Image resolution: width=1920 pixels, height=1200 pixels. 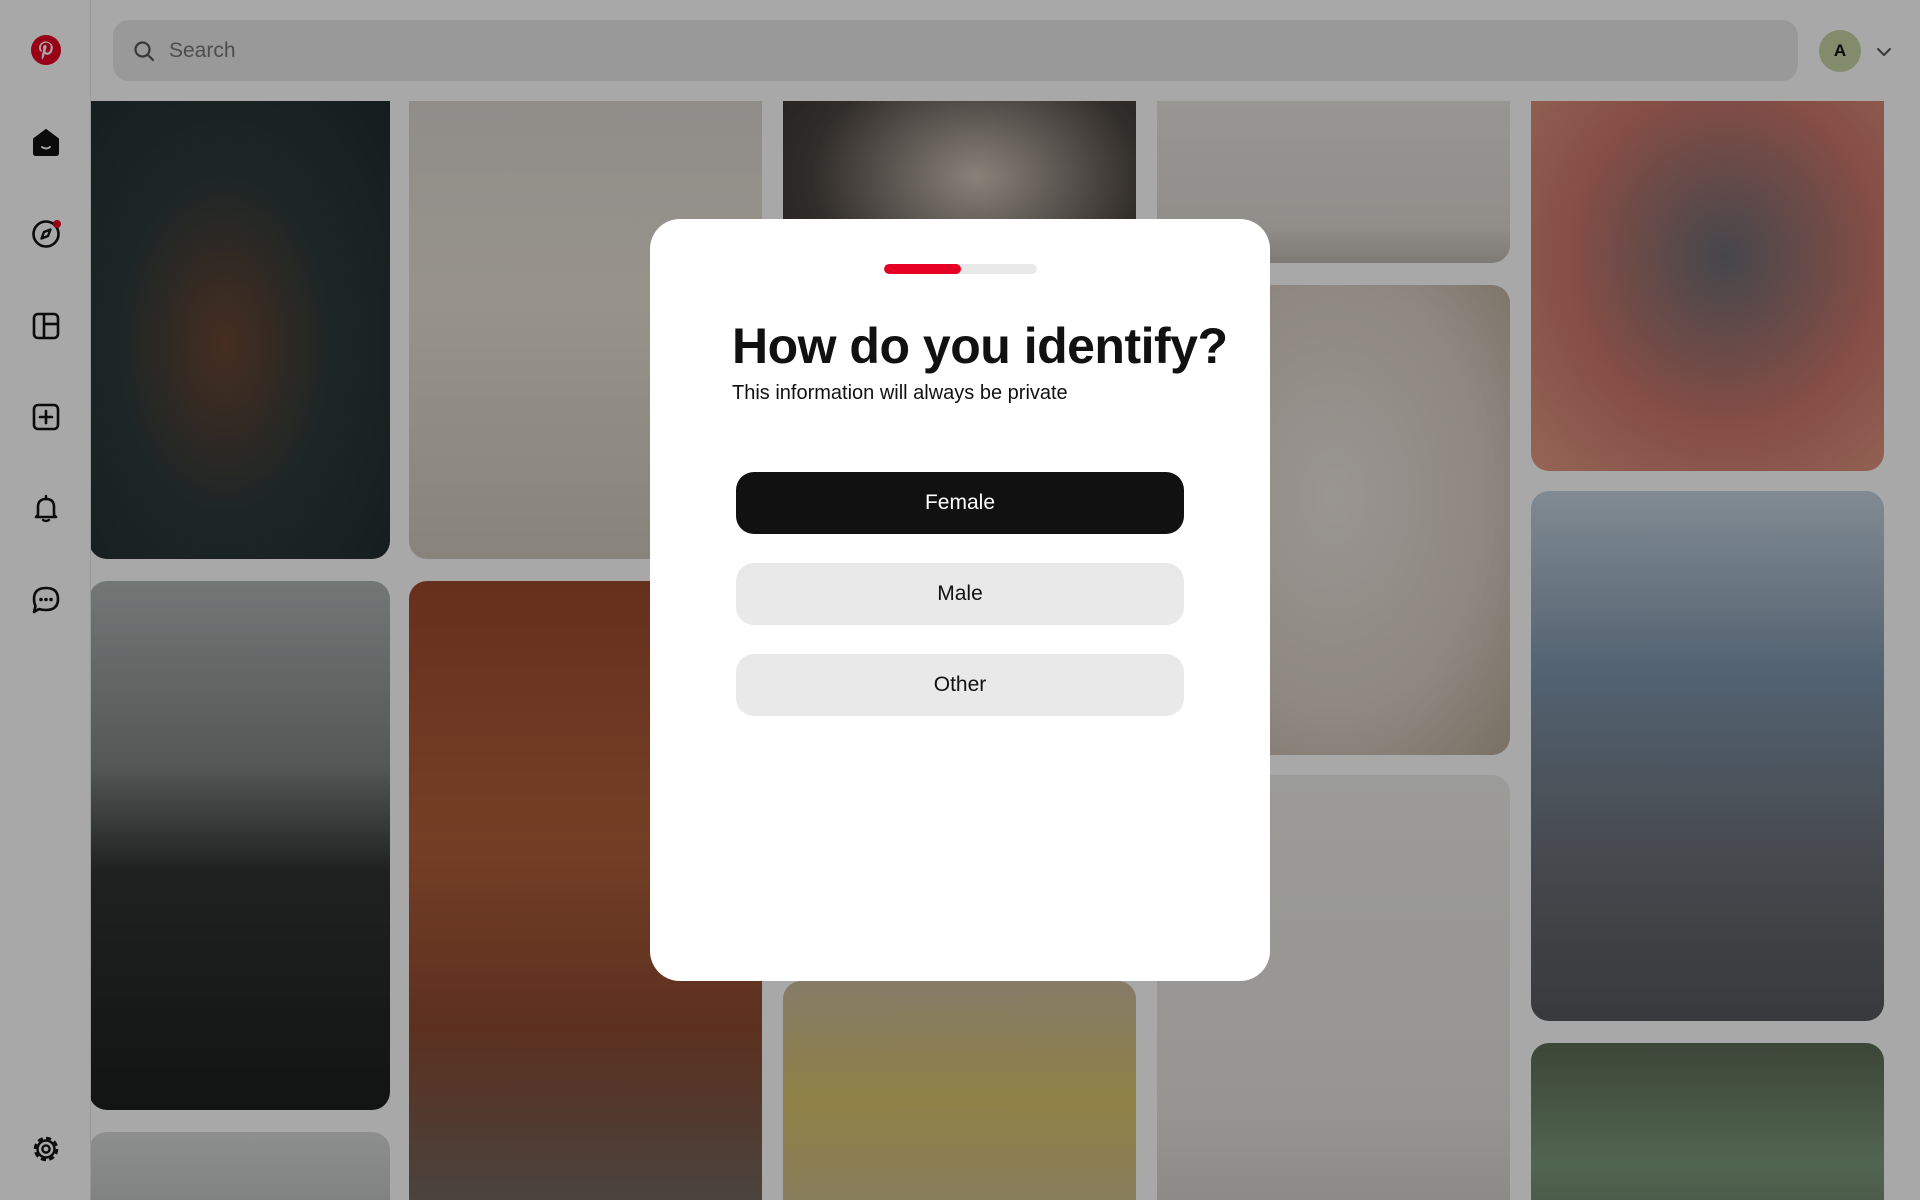 What do you see at coordinates (922, 269) in the screenshot?
I see `progress-fill` at bounding box center [922, 269].